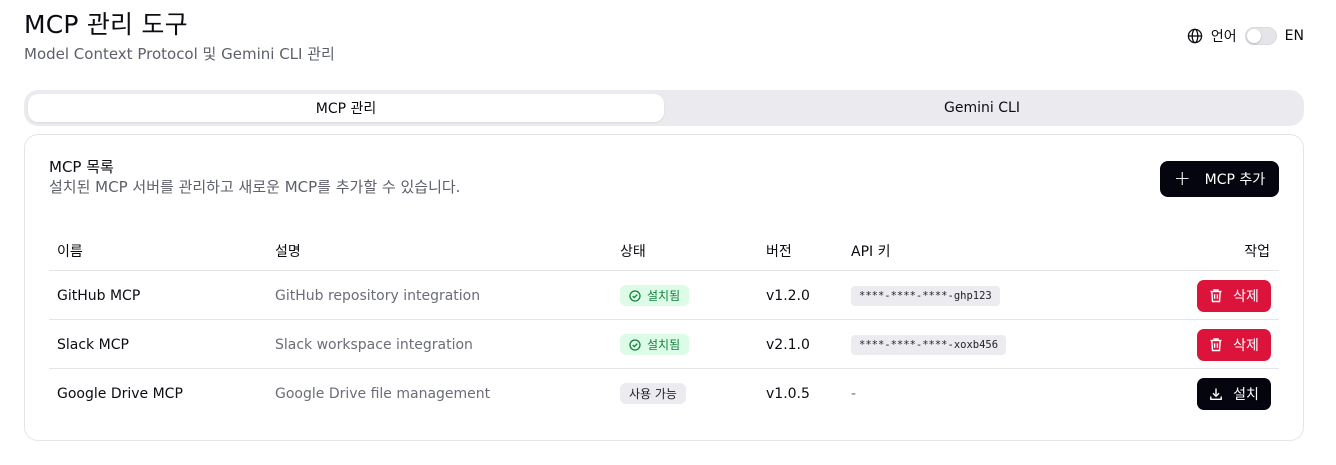 The height and width of the screenshot is (465, 1336). Describe the element at coordinates (120, 393) in the screenshot. I see `mcp-name: Google Drive MCP` at that location.